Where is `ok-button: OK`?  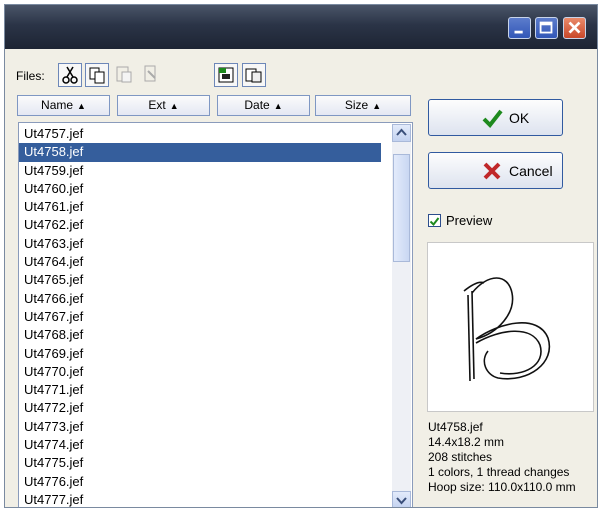 ok-button: OK is located at coordinates (495, 117).